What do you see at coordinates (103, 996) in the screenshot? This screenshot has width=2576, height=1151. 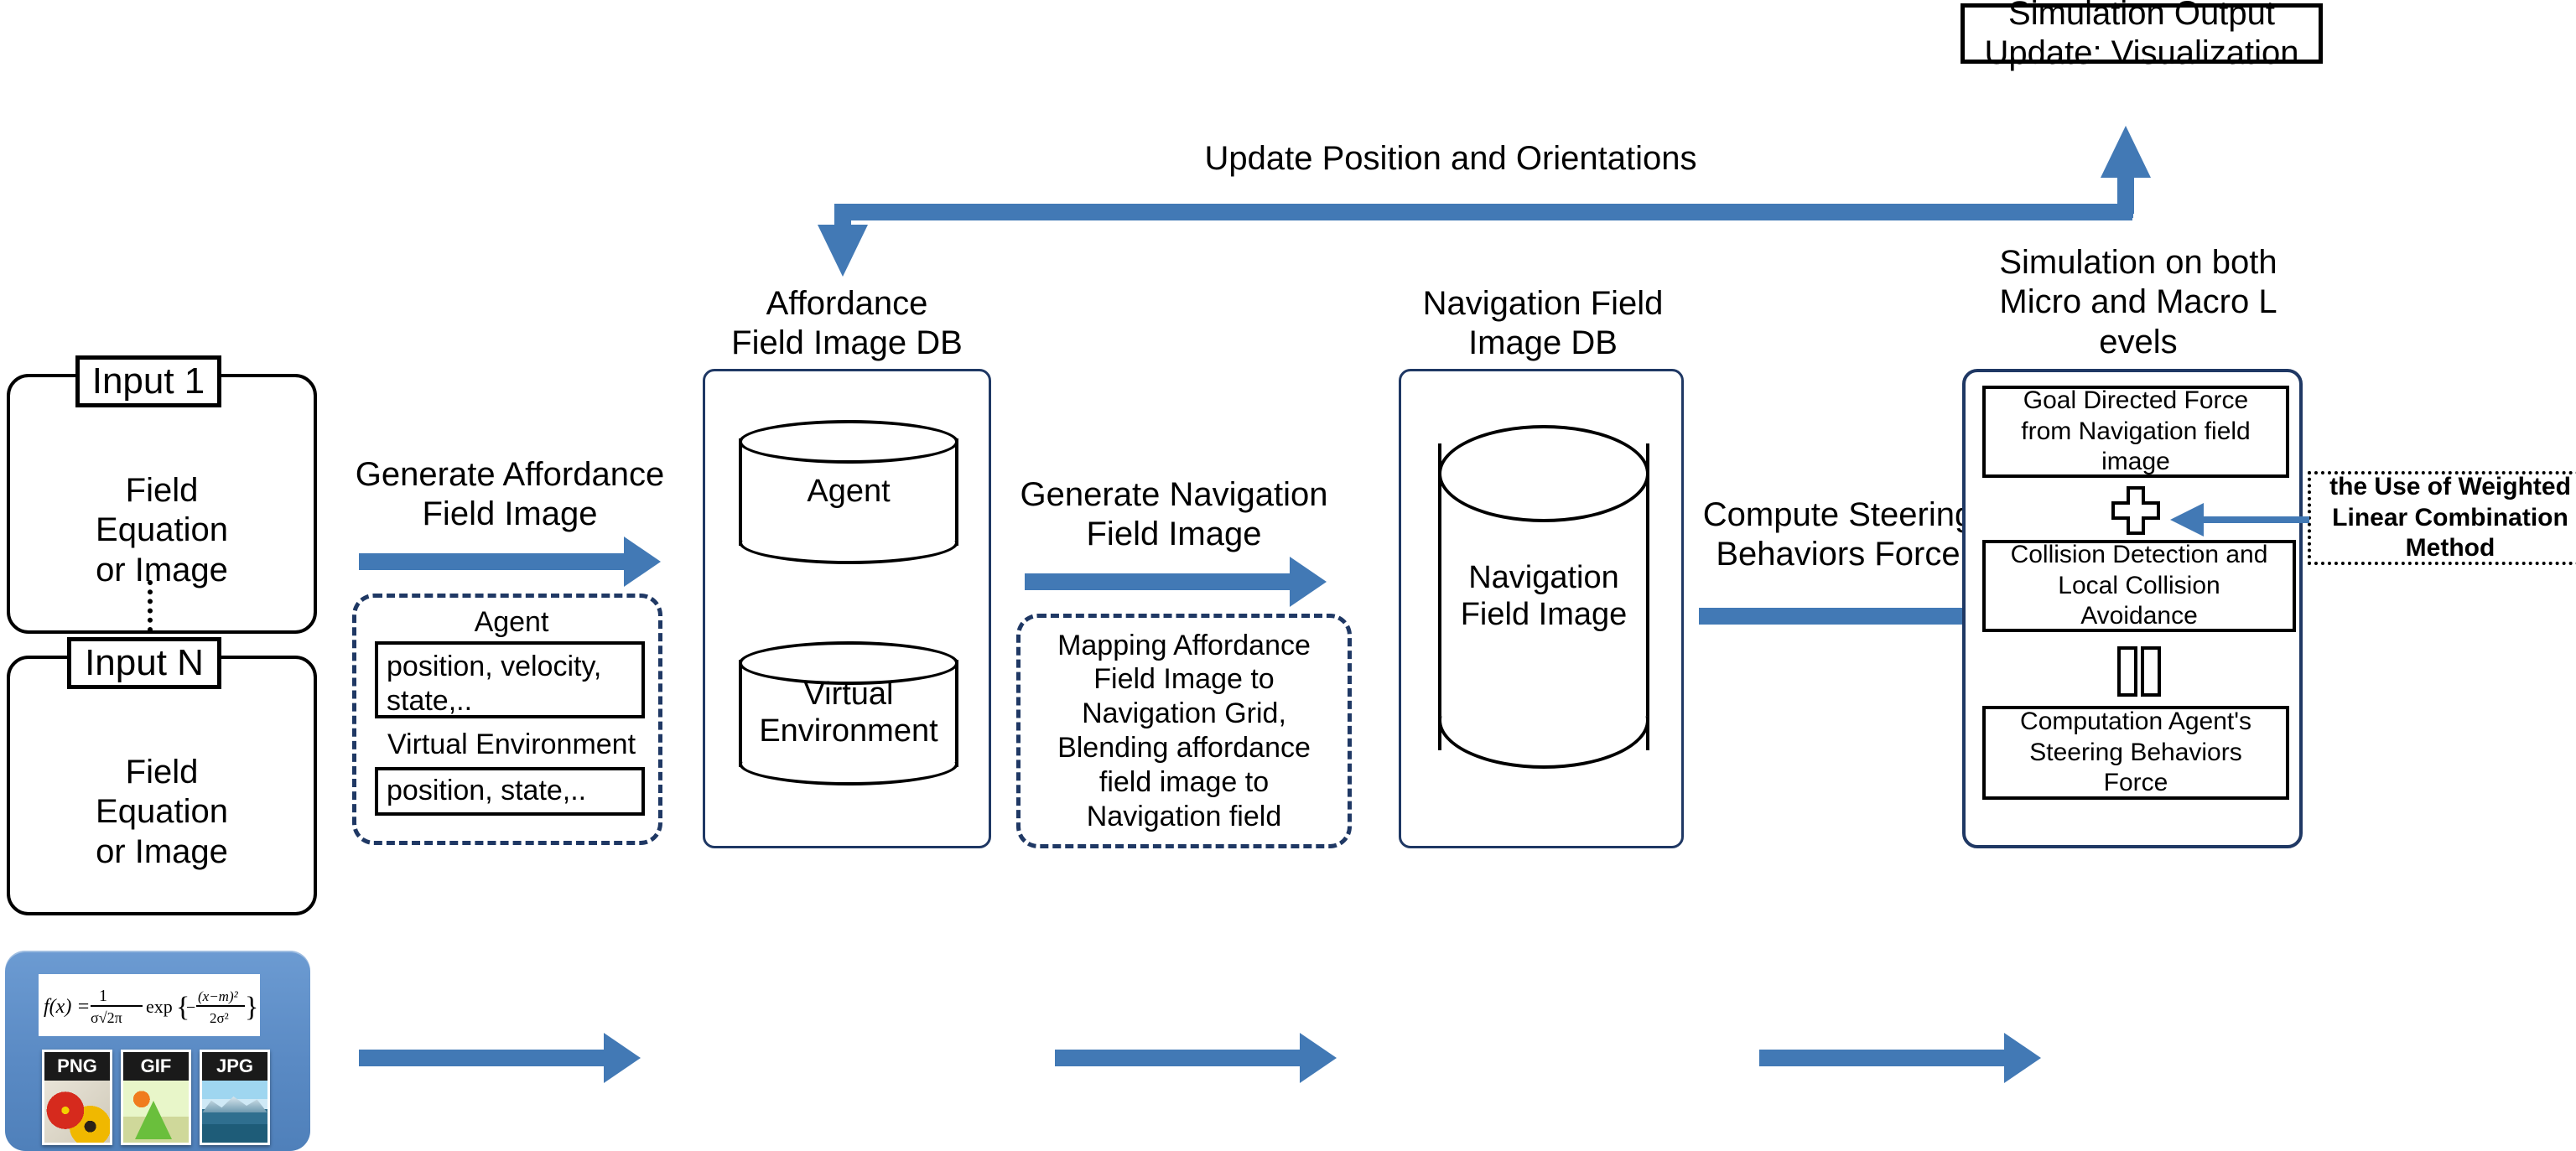 I see `svg-text: 1` at bounding box center [103, 996].